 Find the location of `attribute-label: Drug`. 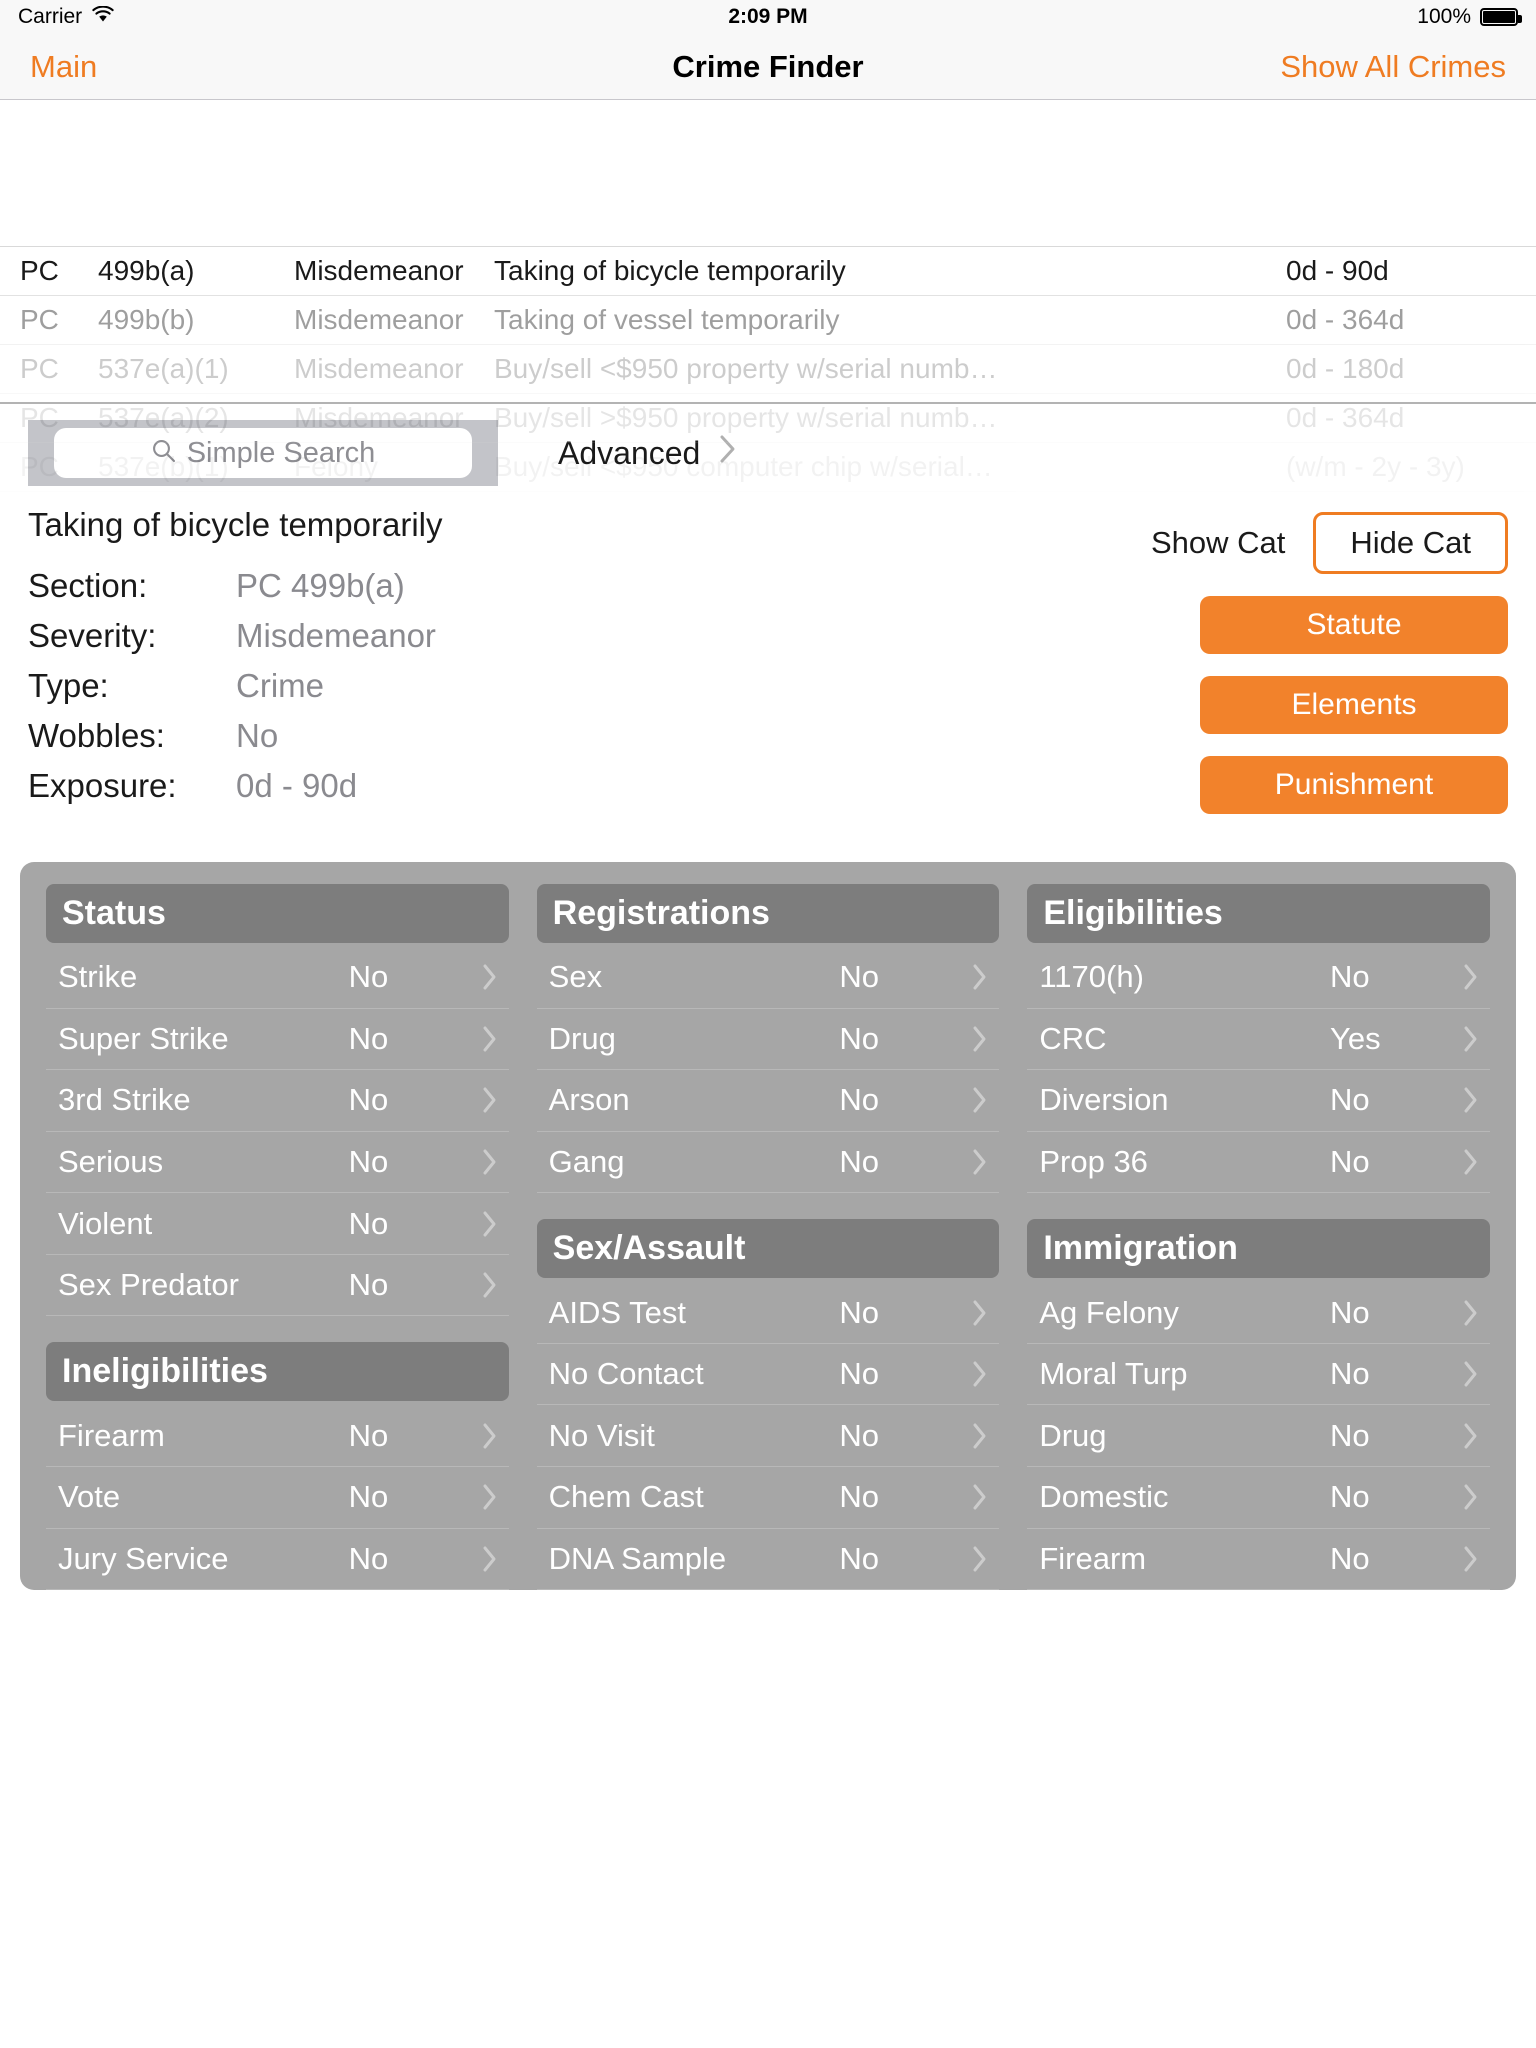

attribute-label: Drug is located at coordinates (582, 1038).